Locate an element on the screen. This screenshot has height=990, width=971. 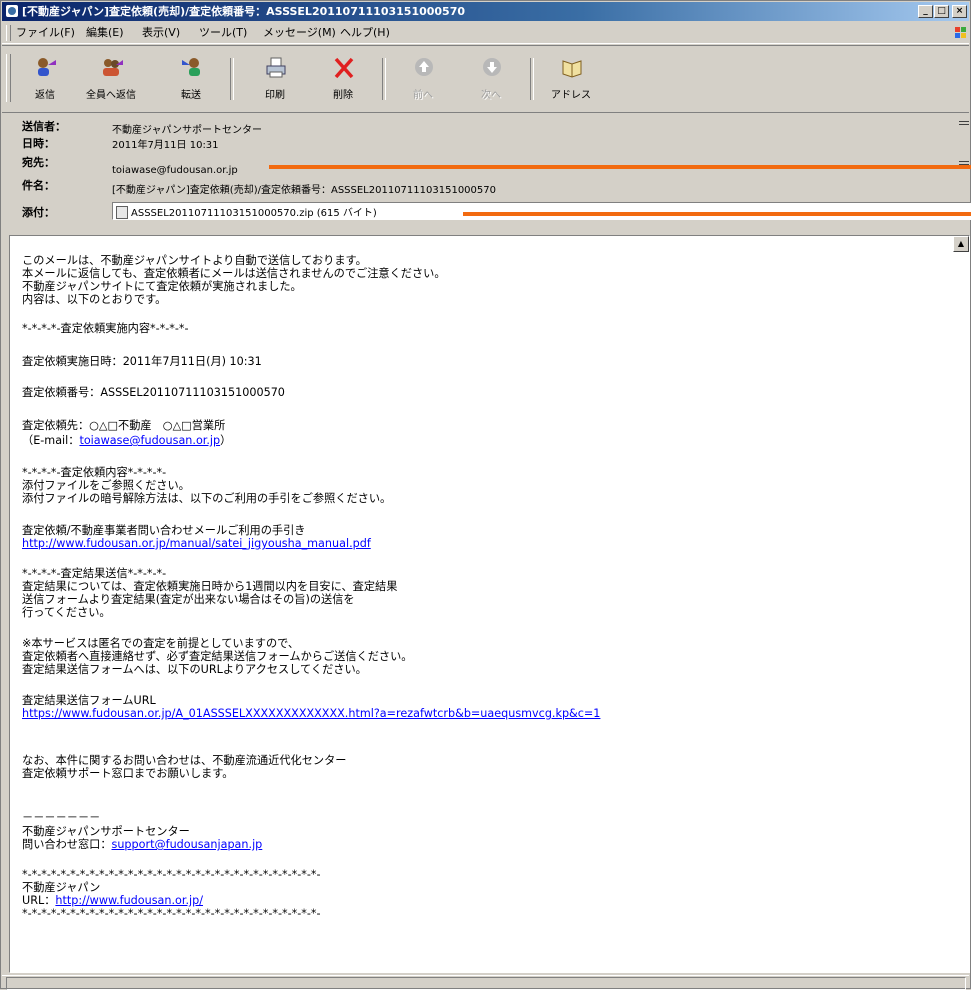
body-line: 添付ファイルの暗号解除方法は、以下のご利用の手引をご参照ください。 is located at coordinates (207, 498).